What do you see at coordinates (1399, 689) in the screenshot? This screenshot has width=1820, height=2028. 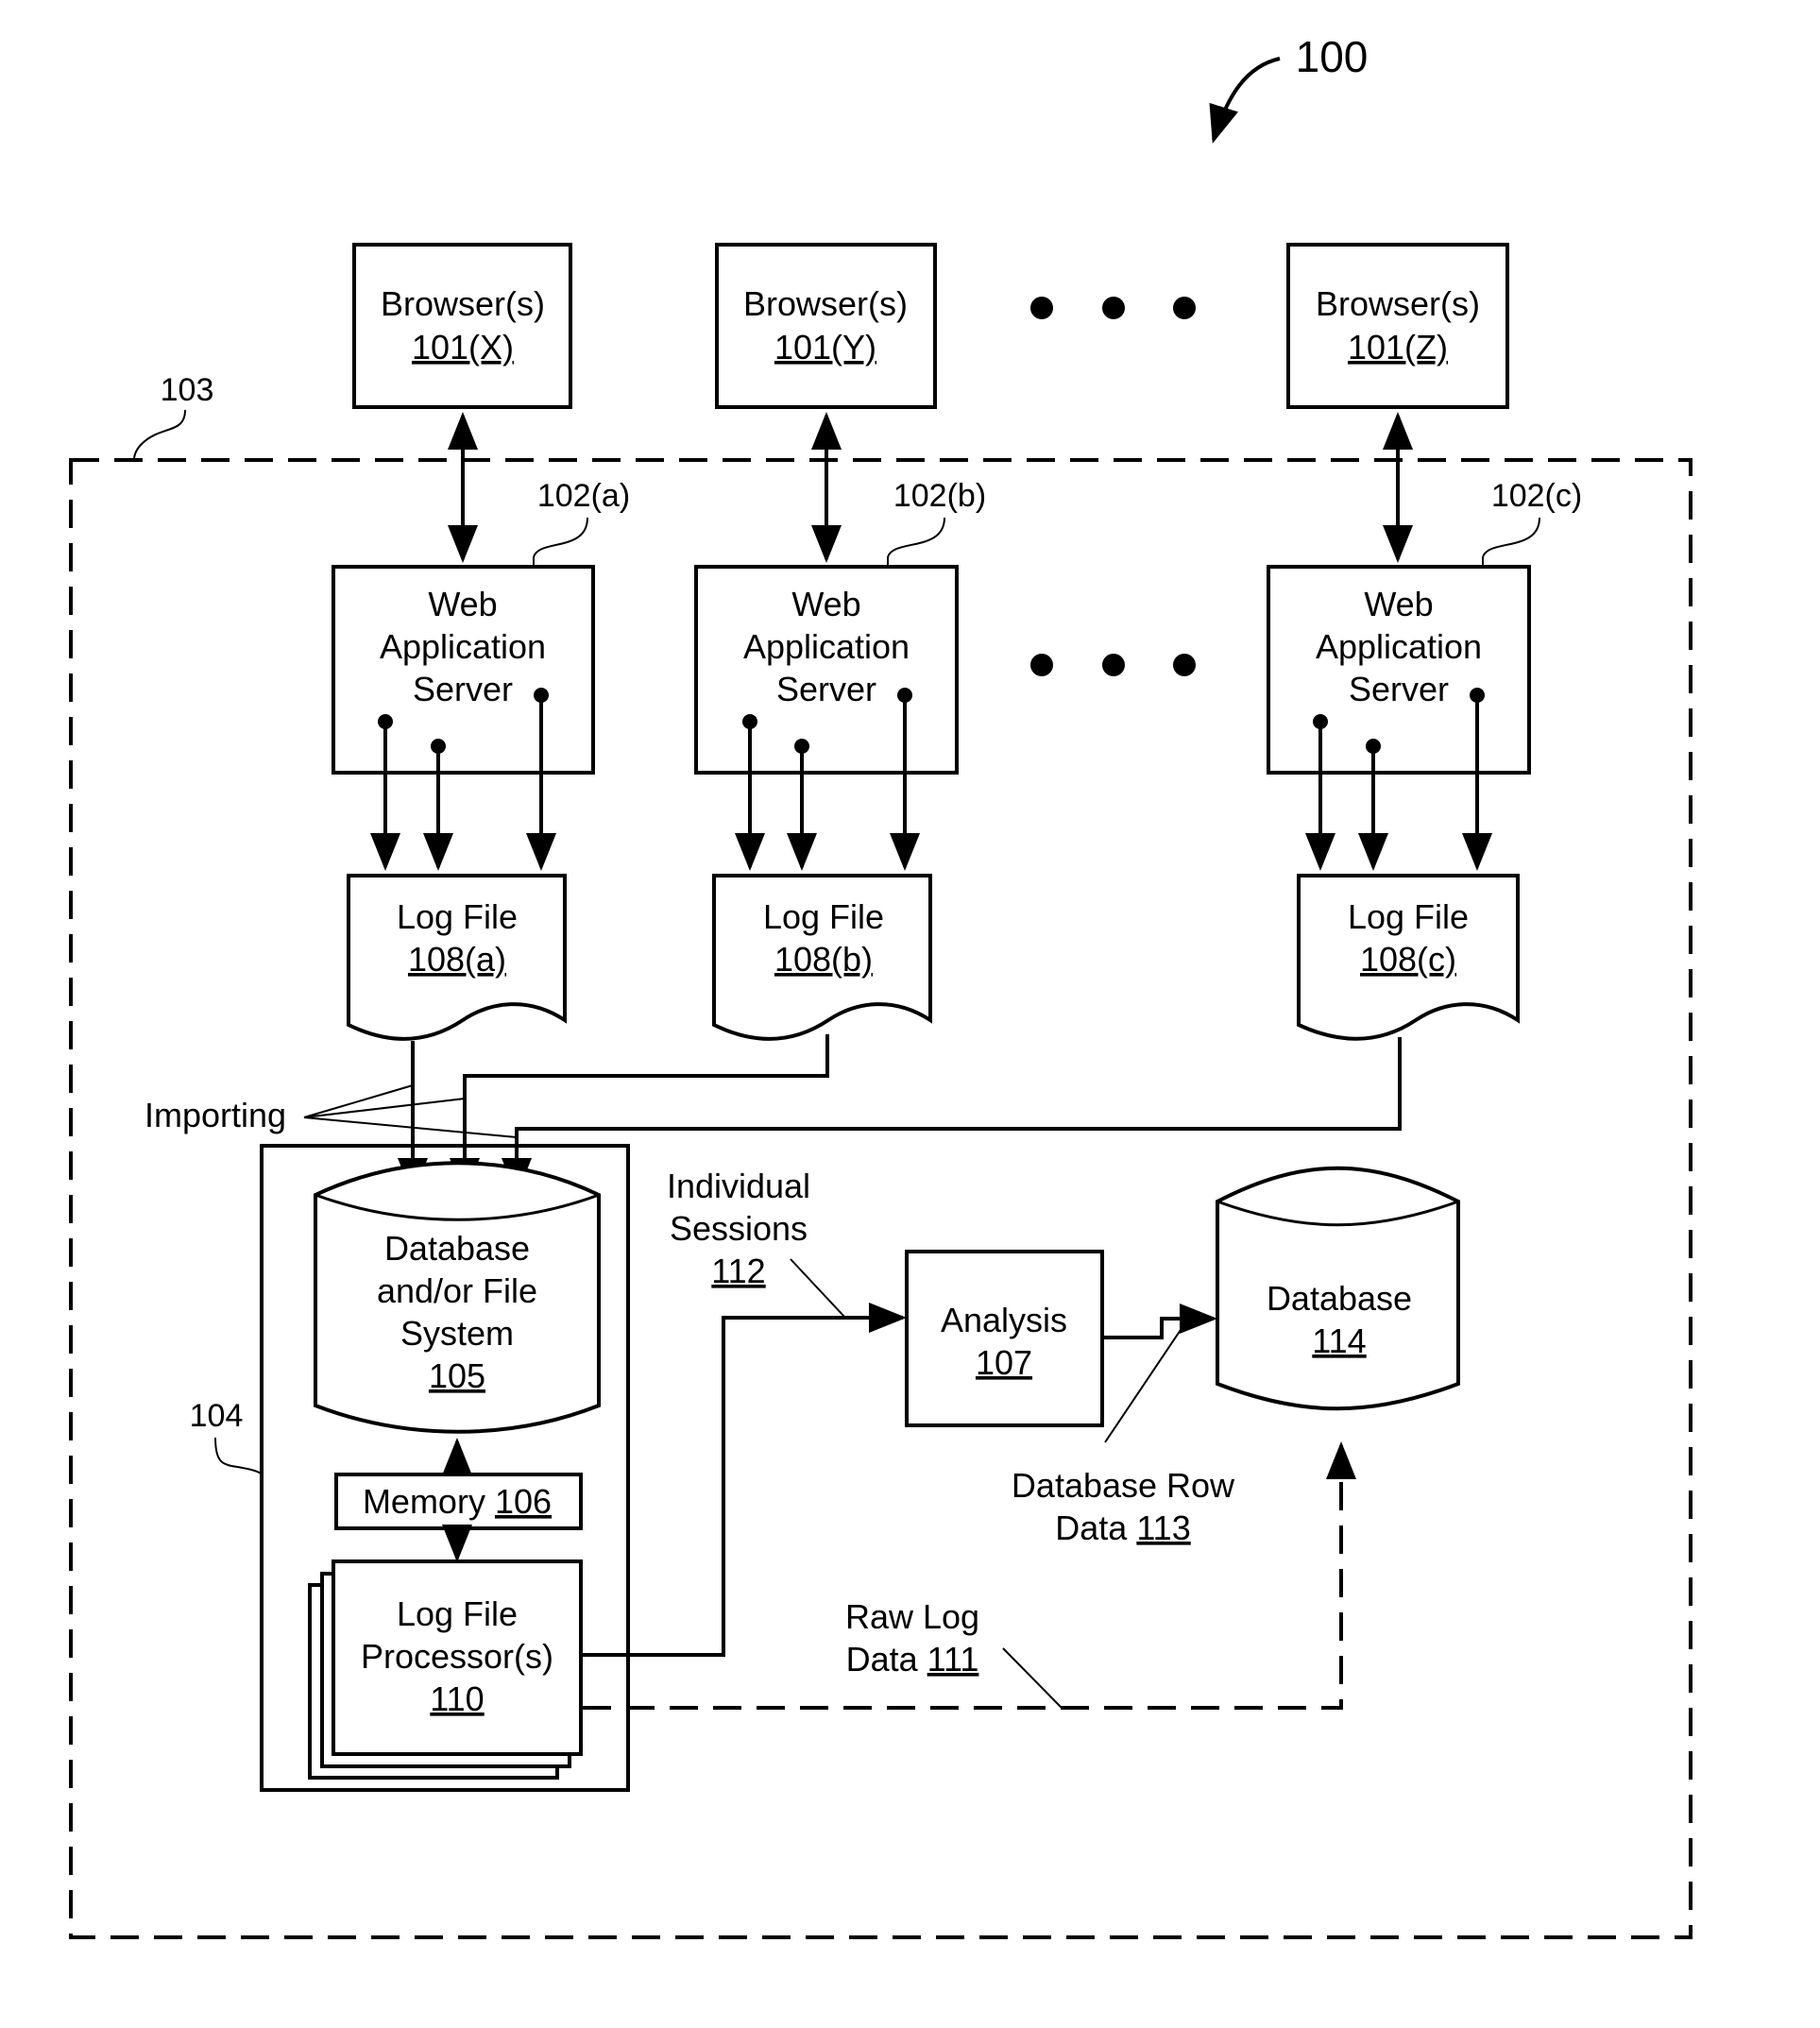 I see `server-c-line3: Server` at bounding box center [1399, 689].